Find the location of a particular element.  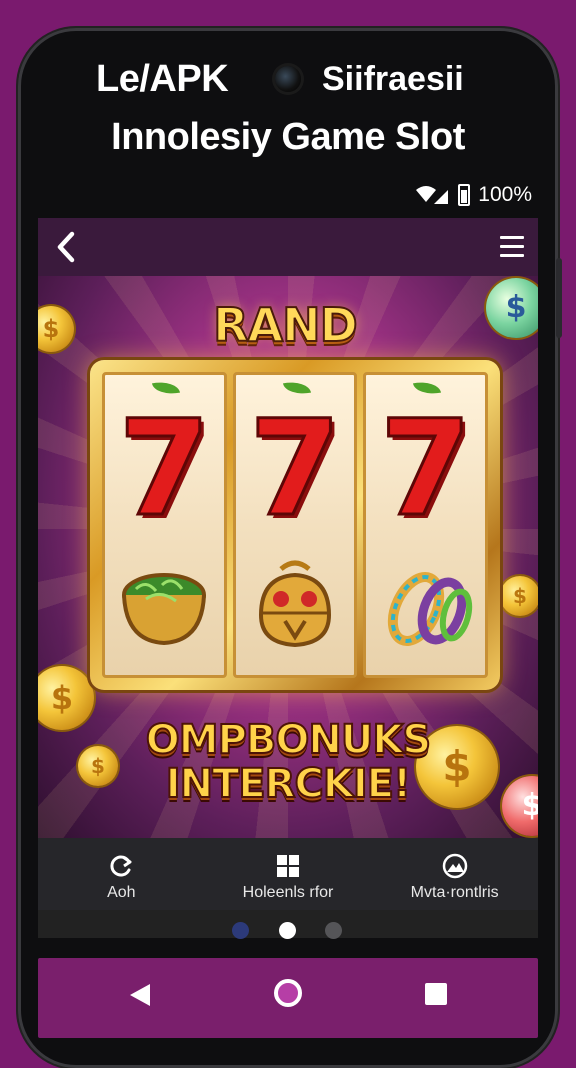

app-bar is located at coordinates (288, 247).